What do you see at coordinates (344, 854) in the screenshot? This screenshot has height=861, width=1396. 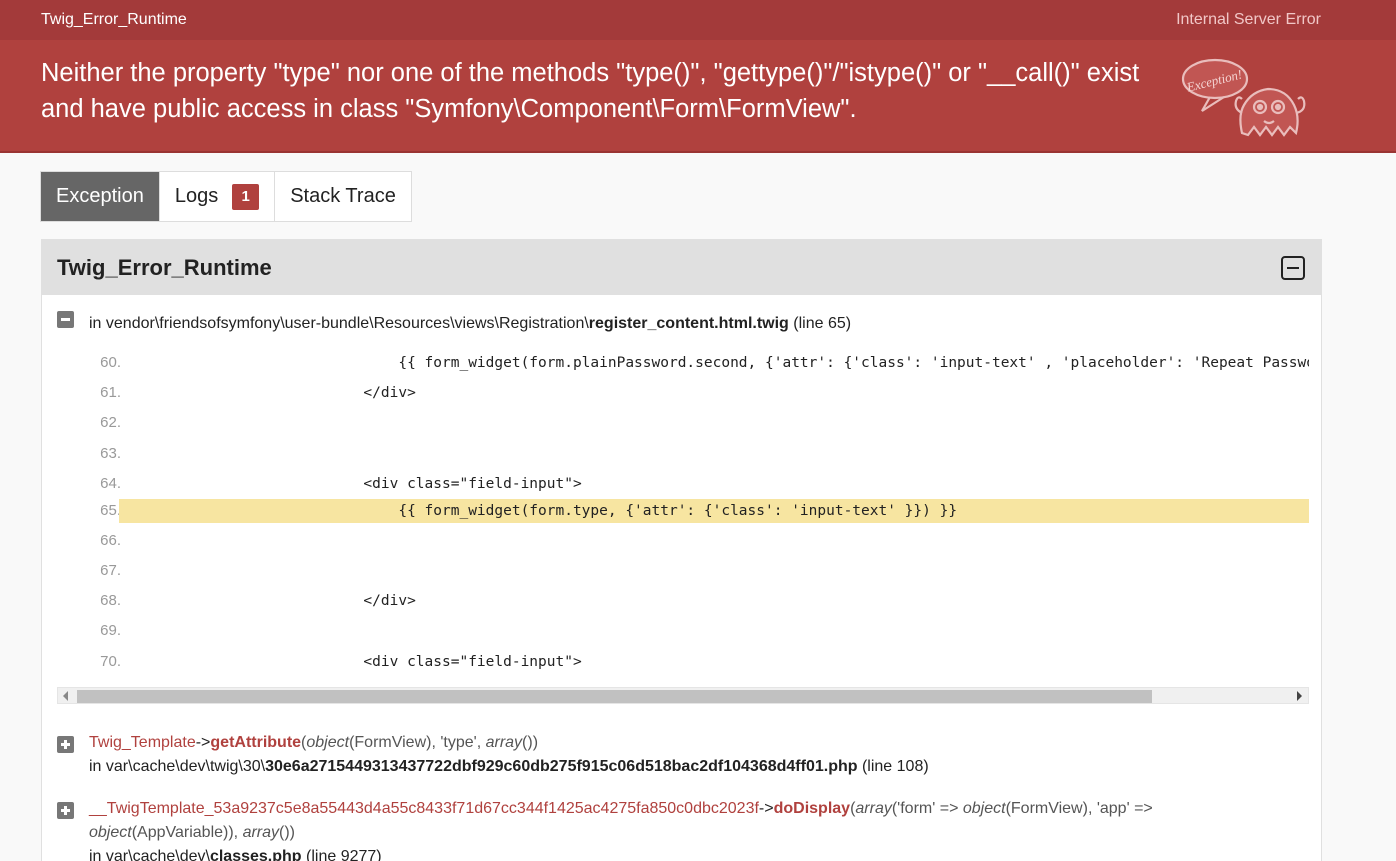 I see `trace-line: (line 9277)` at bounding box center [344, 854].